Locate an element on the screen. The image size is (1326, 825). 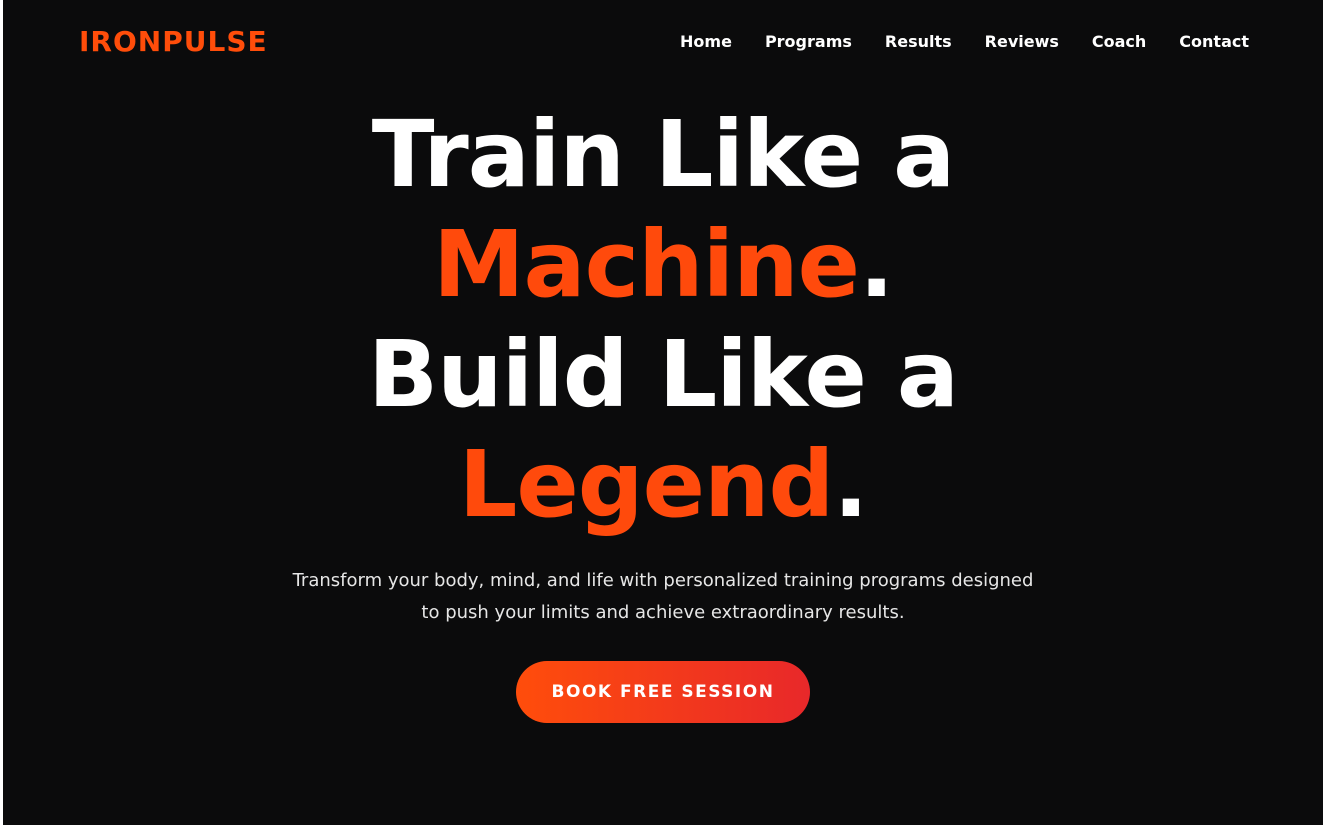
nav-item-contact: Contact is located at coordinates (1214, 42).